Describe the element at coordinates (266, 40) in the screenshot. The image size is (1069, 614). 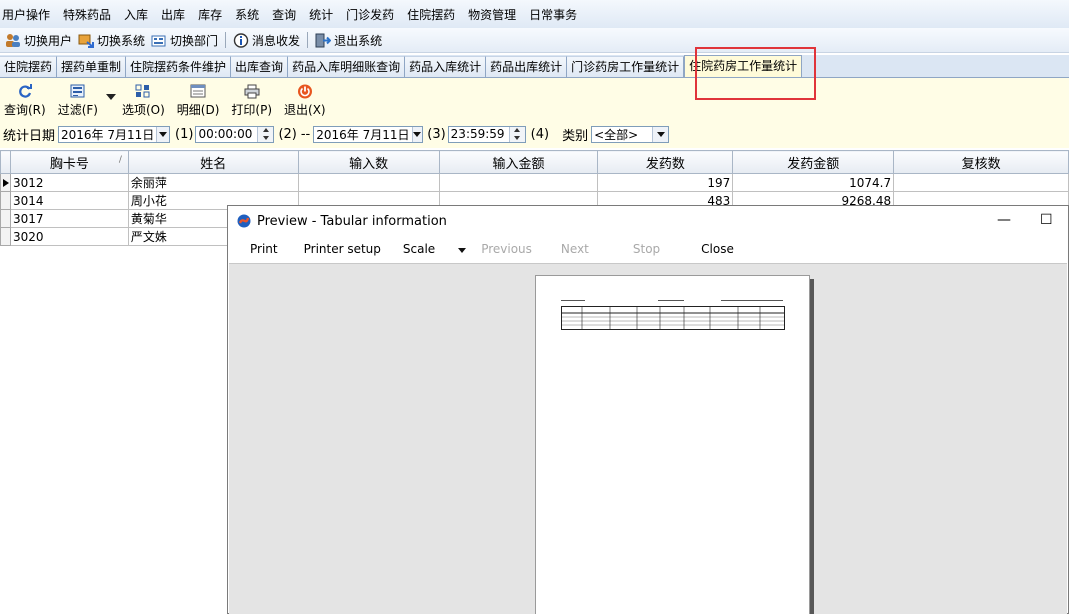
I see `messages-button: 消息收发` at that location.